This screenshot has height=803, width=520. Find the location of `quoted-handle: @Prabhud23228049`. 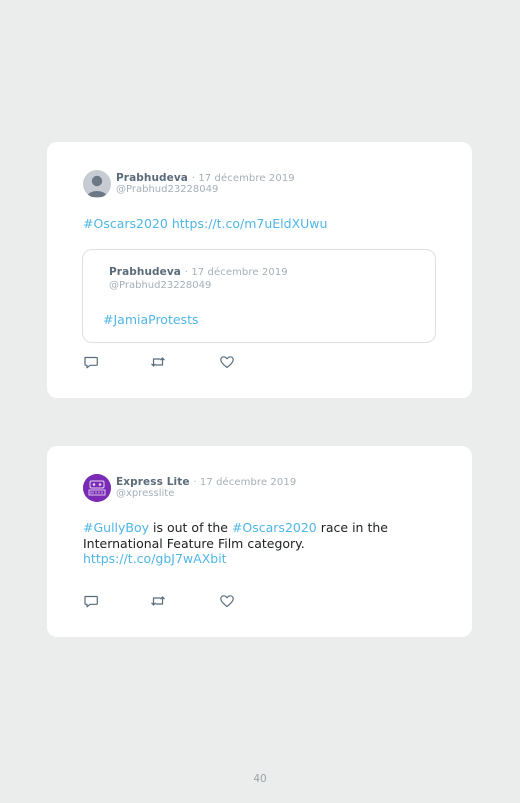

quoted-handle: @Prabhud23228049 is located at coordinates (160, 285).